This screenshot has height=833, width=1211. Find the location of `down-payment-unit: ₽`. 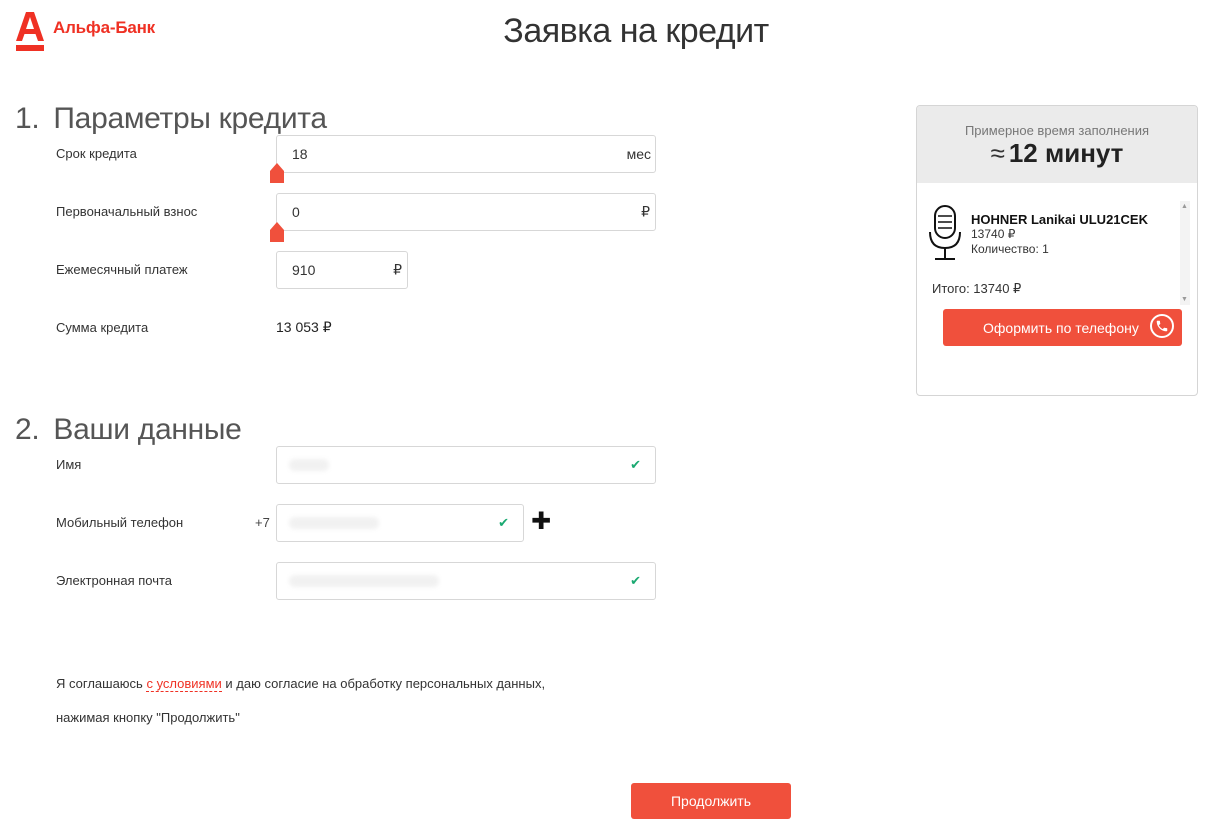

down-payment-unit: ₽ is located at coordinates (645, 211).